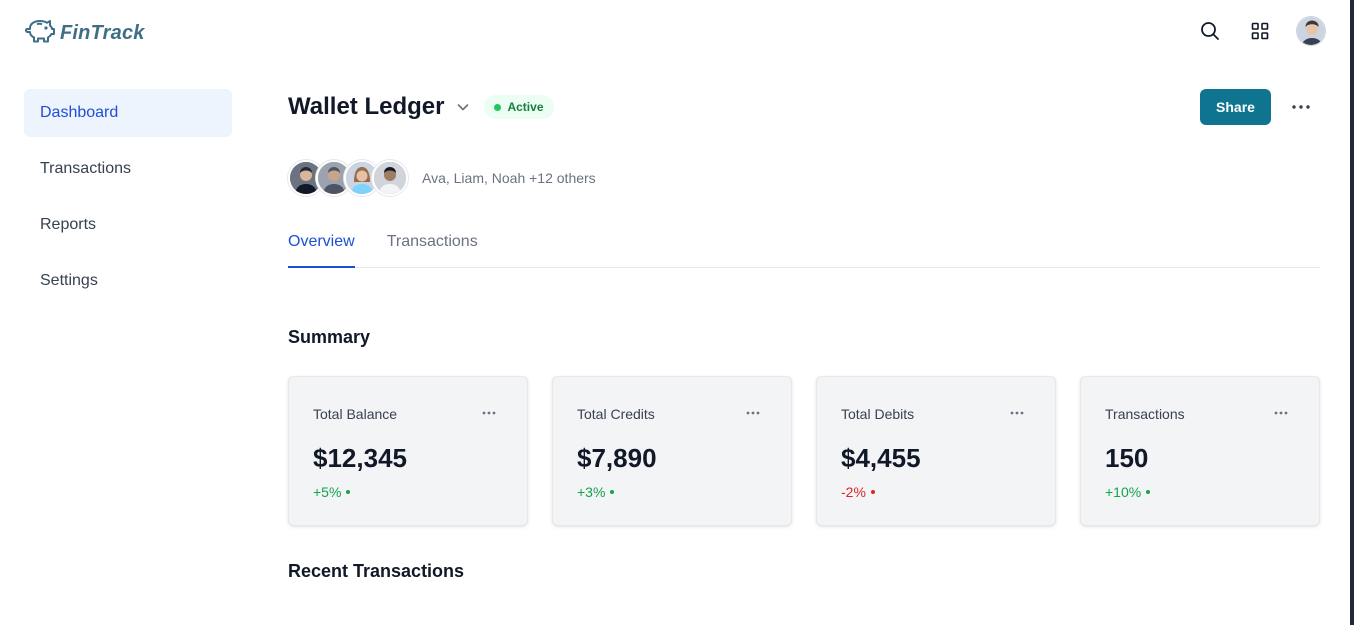  I want to click on card-change: +5%, so click(332, 492).